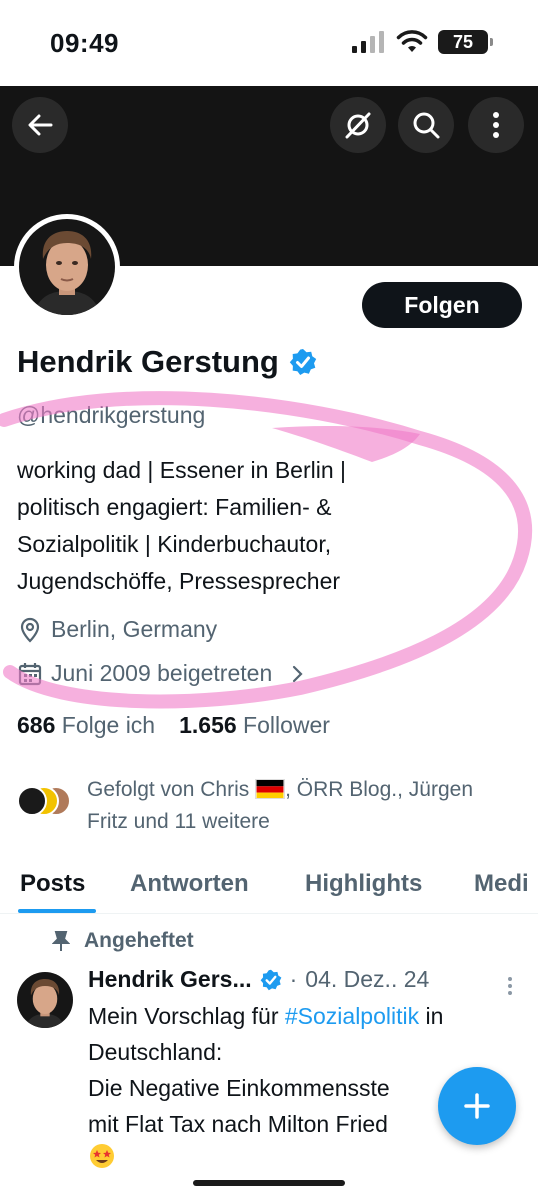 This screenshot has width=538, height=1200. Describe the element at coordinates (111, 415) in the screenshot. I see `profile-handle: @hendrikgerstung` at that location.